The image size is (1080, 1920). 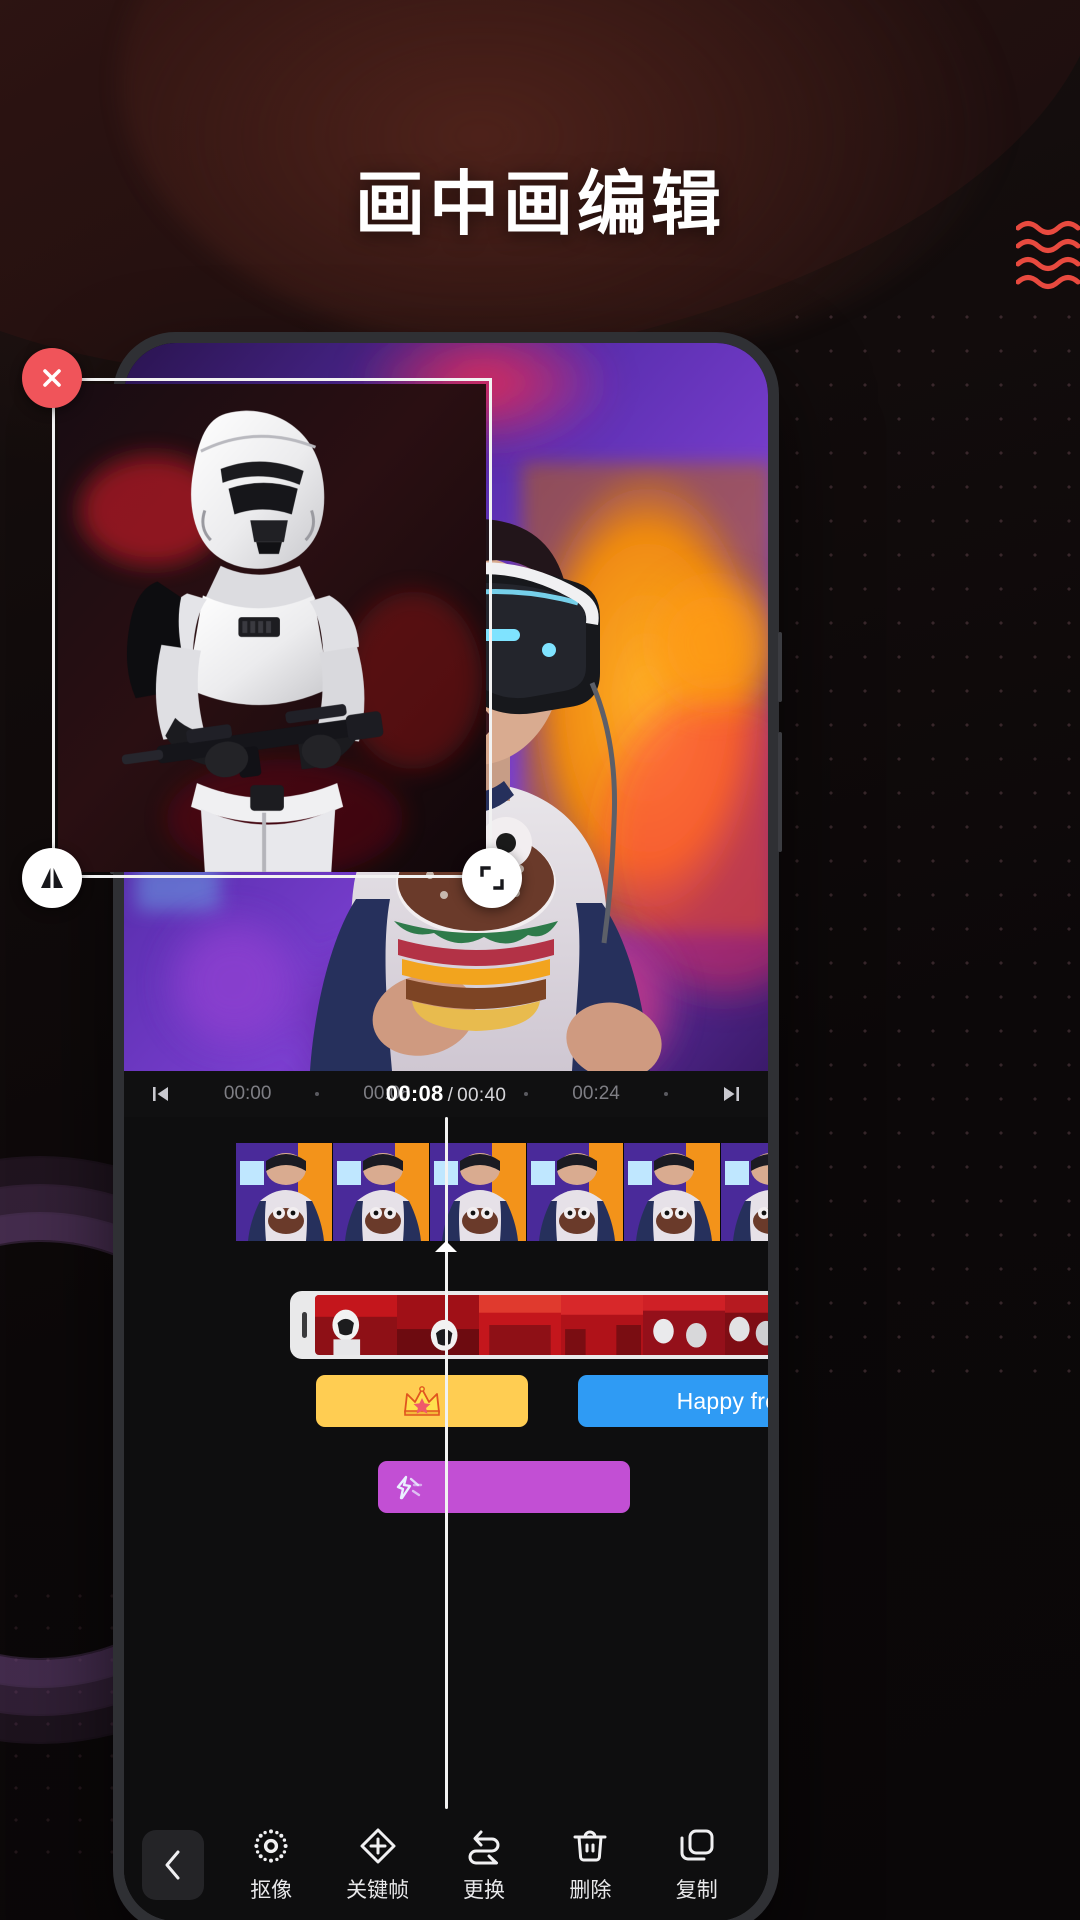 What do you see at coordinates (504, 1487) in the screenshot?
I see `effect-clip` at bounding box center [504, 1487].